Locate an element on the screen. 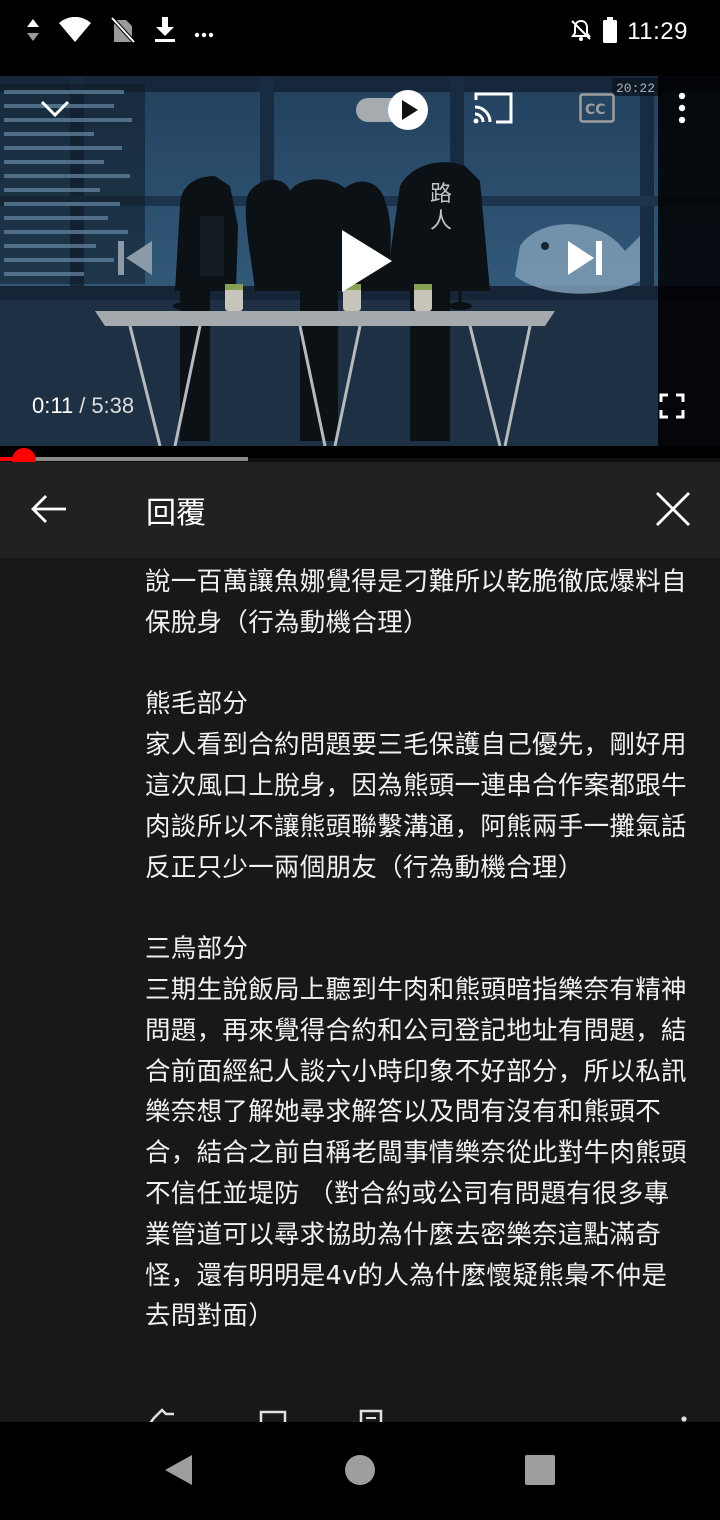 The width and height of the screenshot is (720, 1520). skip-previous-icon is located at coordinates (136, 260).